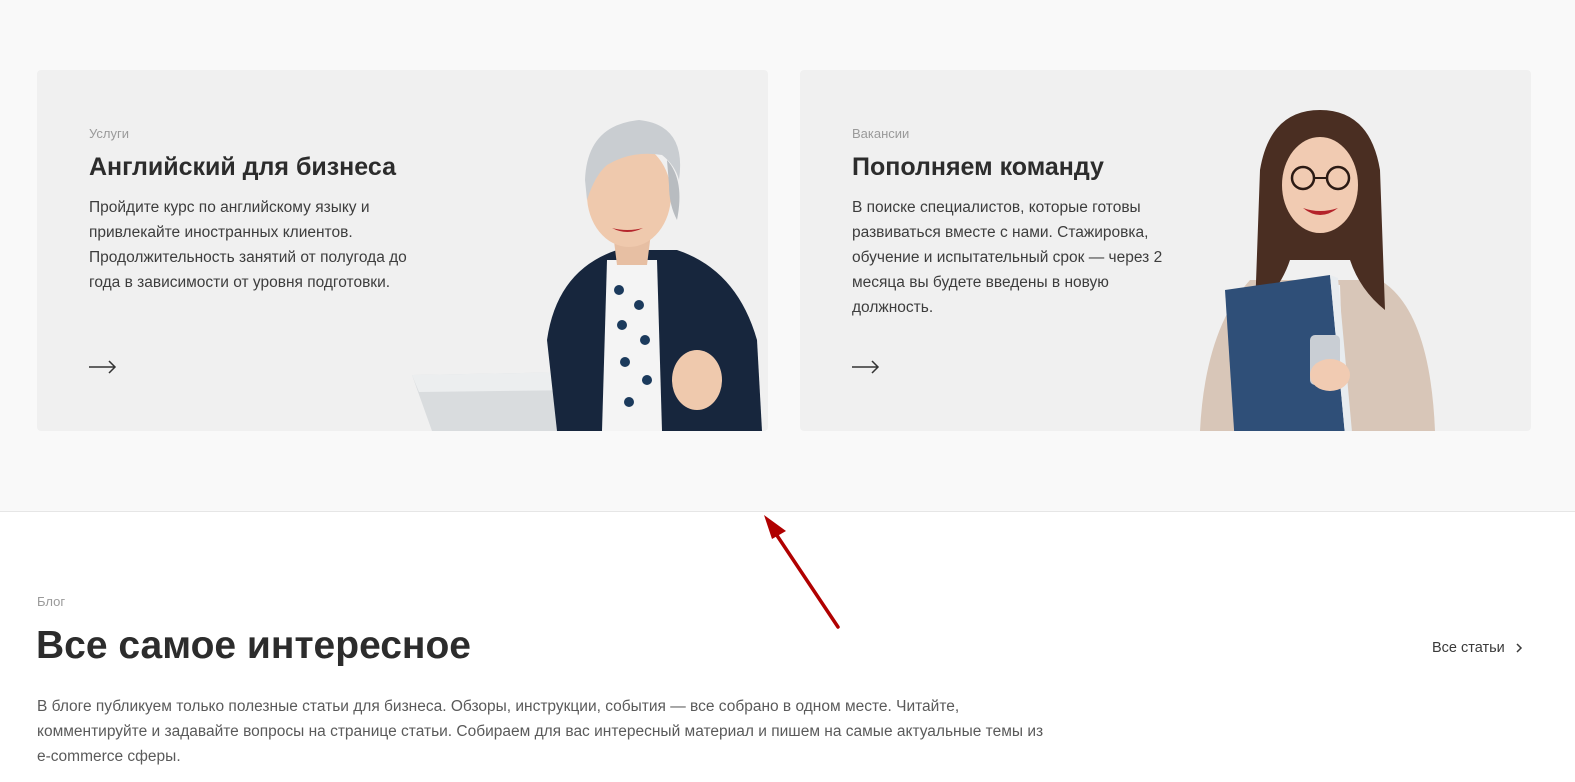 The image size is (1575, 782). Describe the element at coordinates (1519, 648) in the screenshot. I see `chevron-right-icon` at that location.